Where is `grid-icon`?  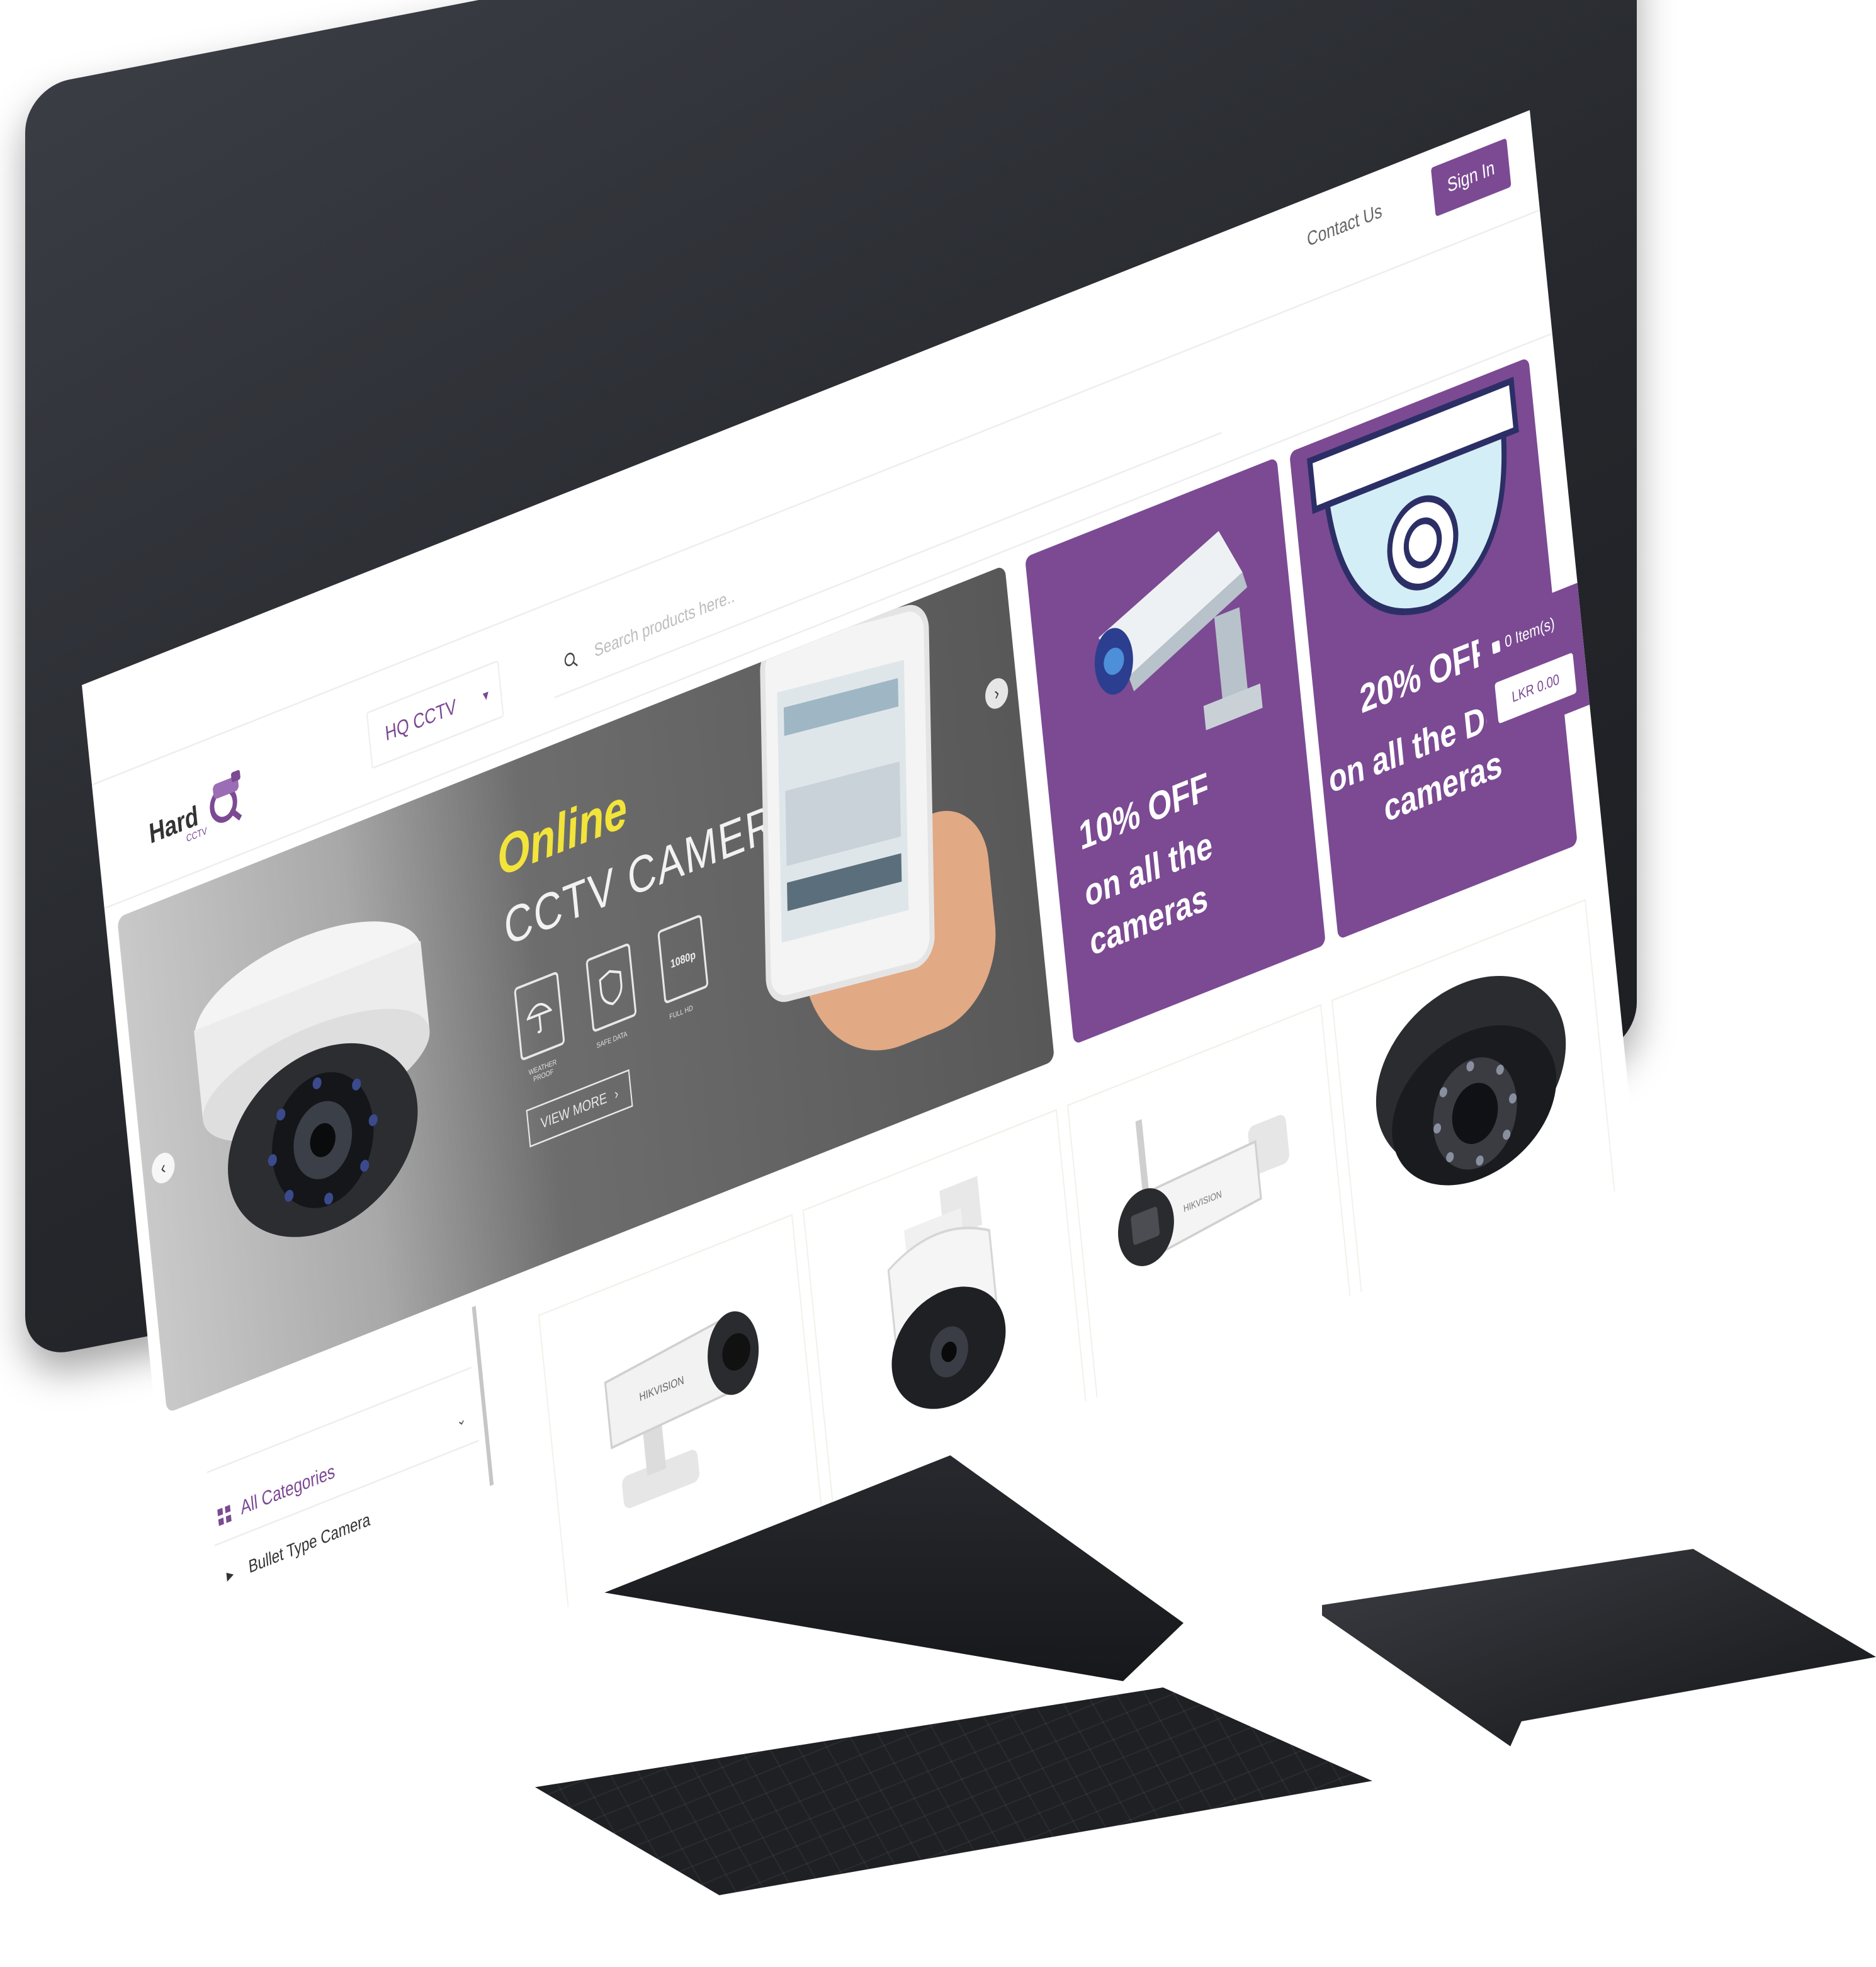
grid-icon is located at coordinates (224, 1515).